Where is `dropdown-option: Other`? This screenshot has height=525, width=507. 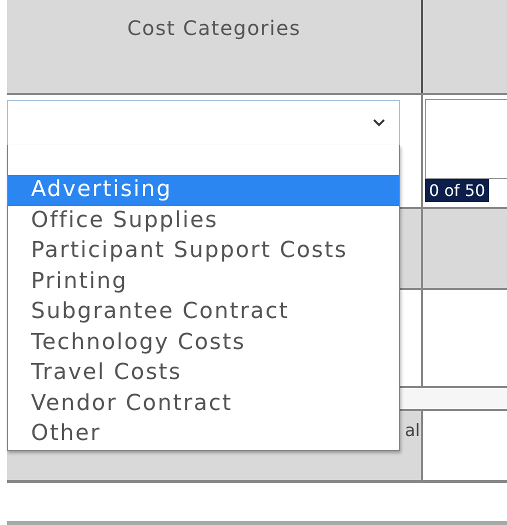 dropdown-option: Other is located at coordinates (203, 434).